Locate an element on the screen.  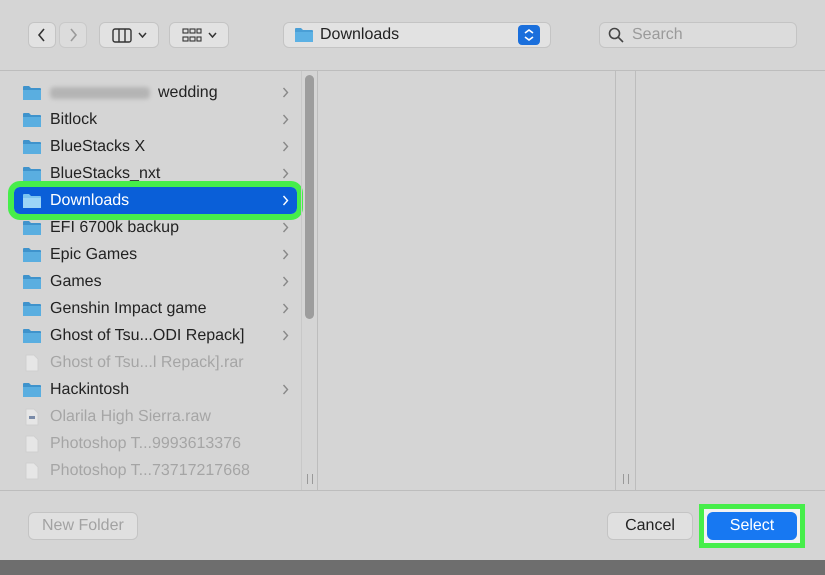
file-list-item: Epic Games is located at coordinates (155, 254).